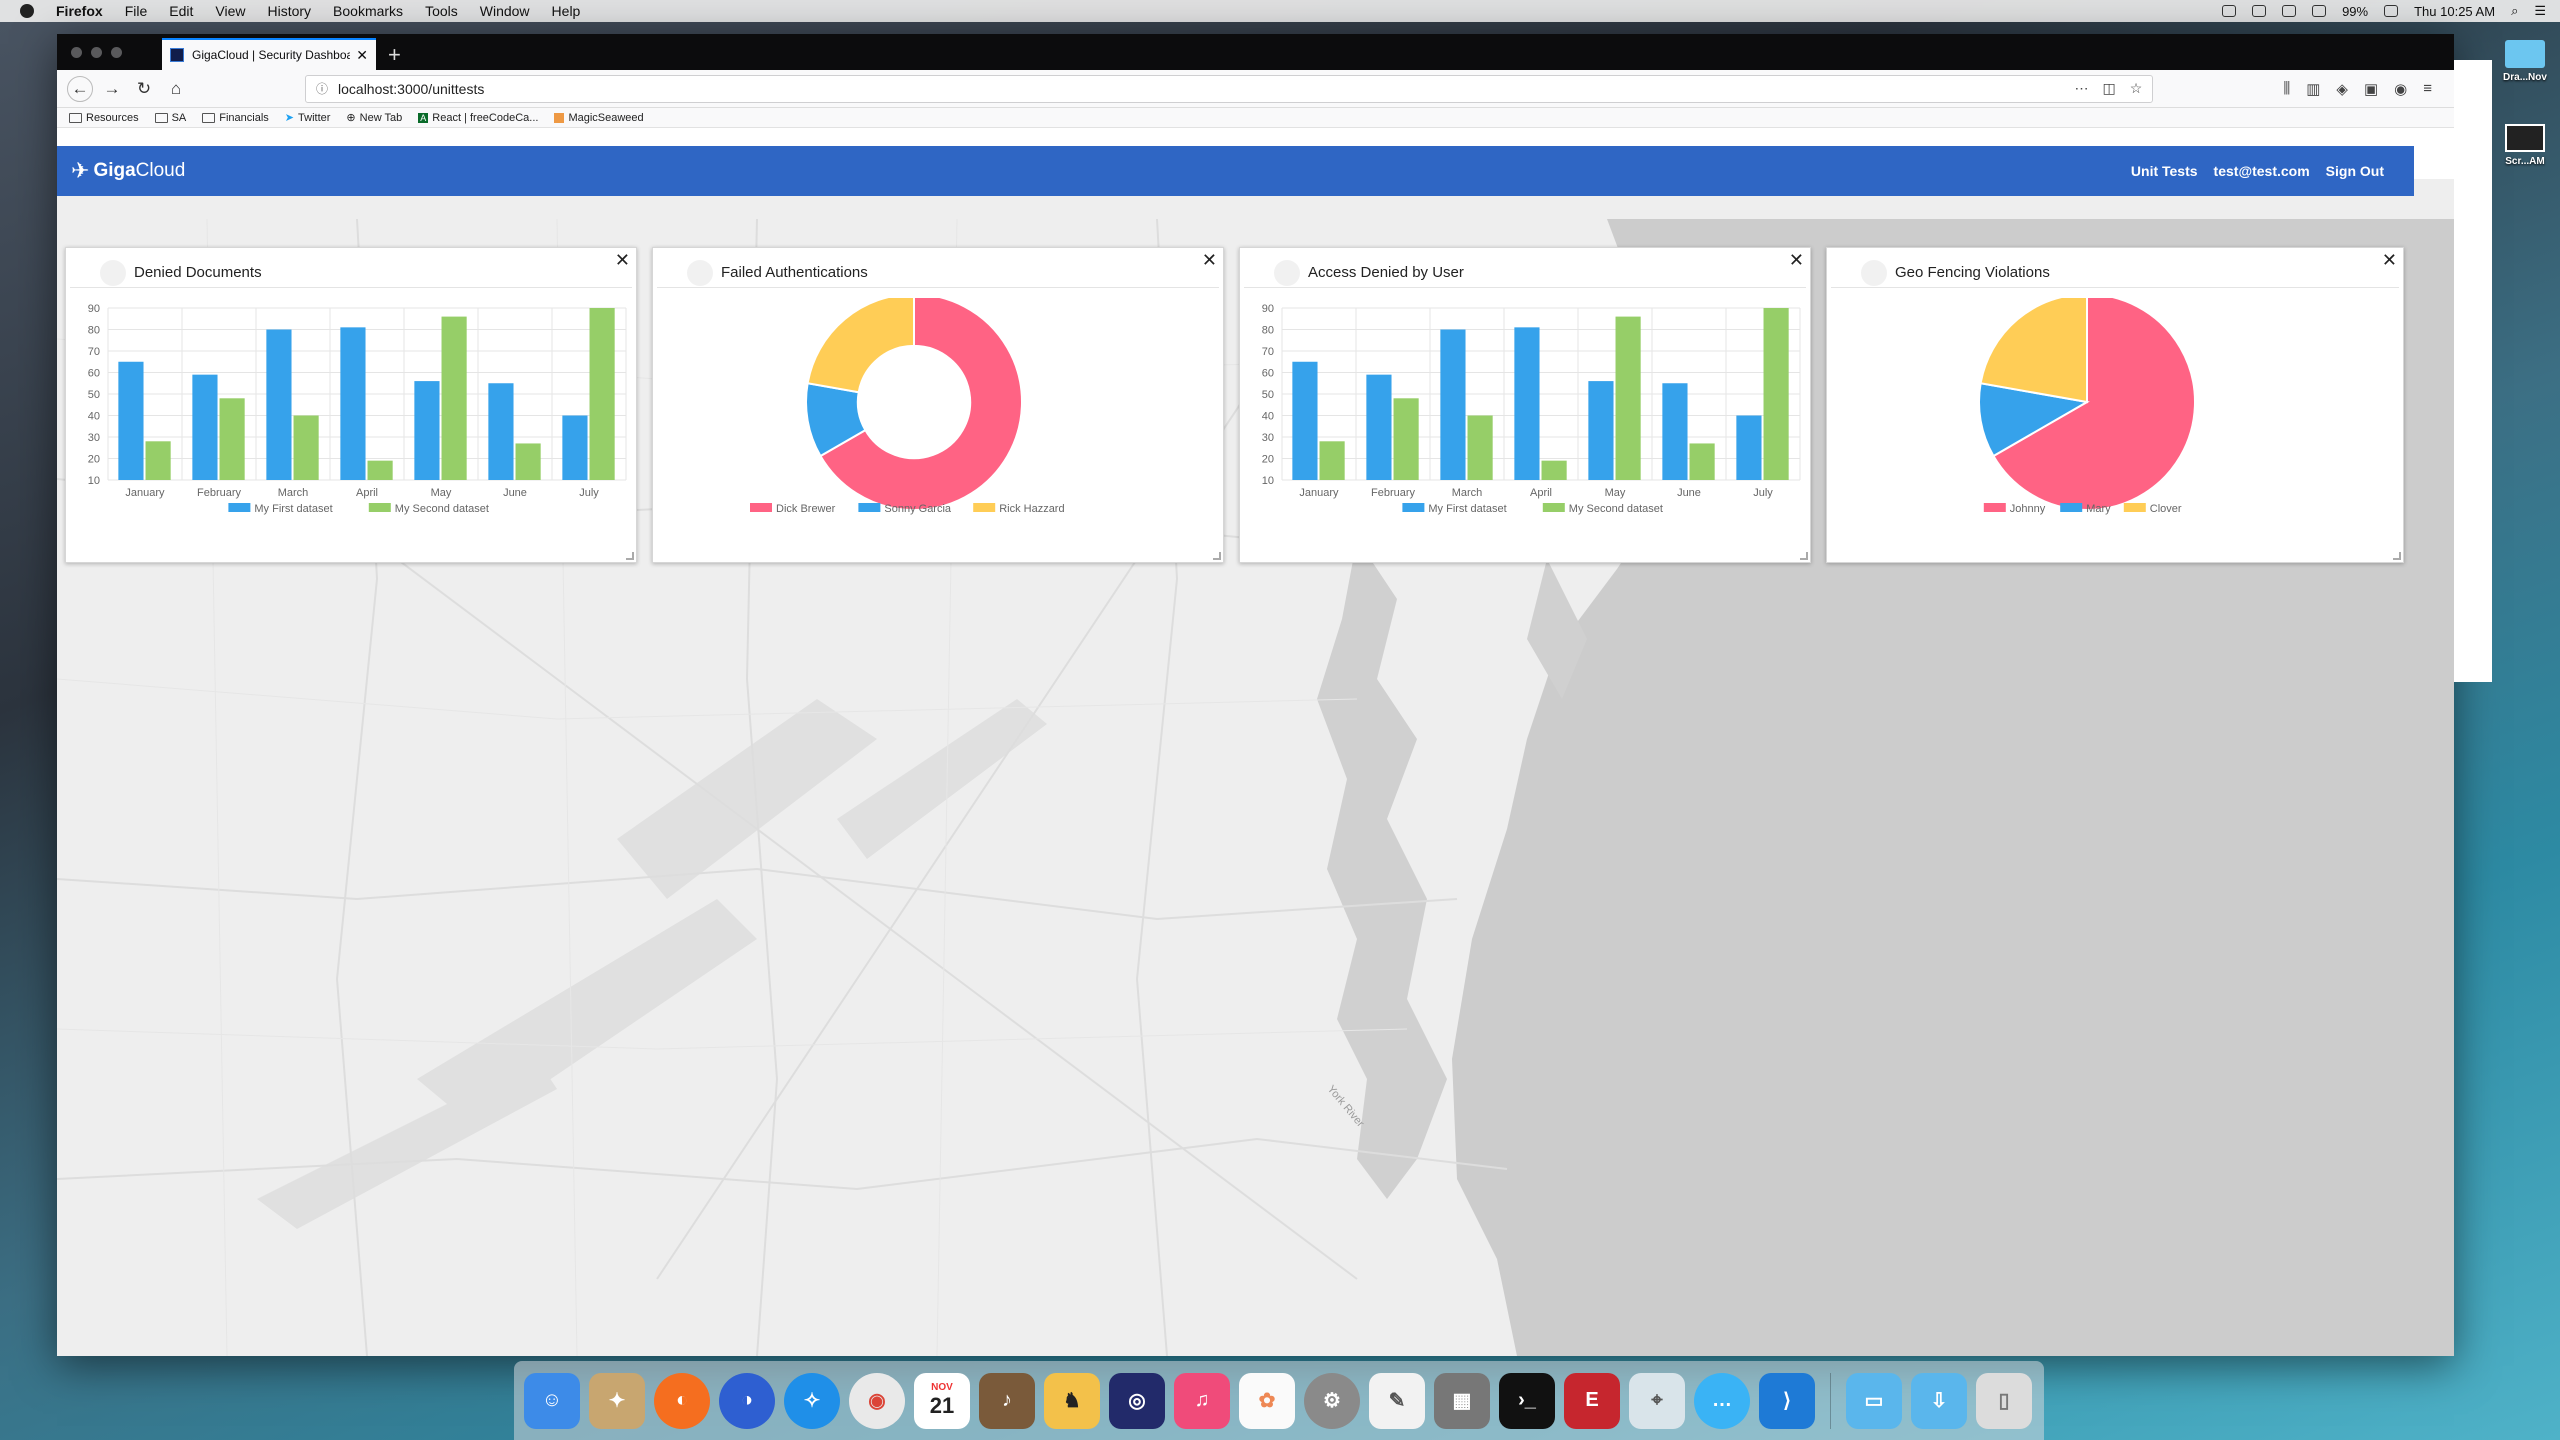 This screenshot has width=2560, height=1440. I want to click on photo-app-icon: ✦, so click(617, 1400).